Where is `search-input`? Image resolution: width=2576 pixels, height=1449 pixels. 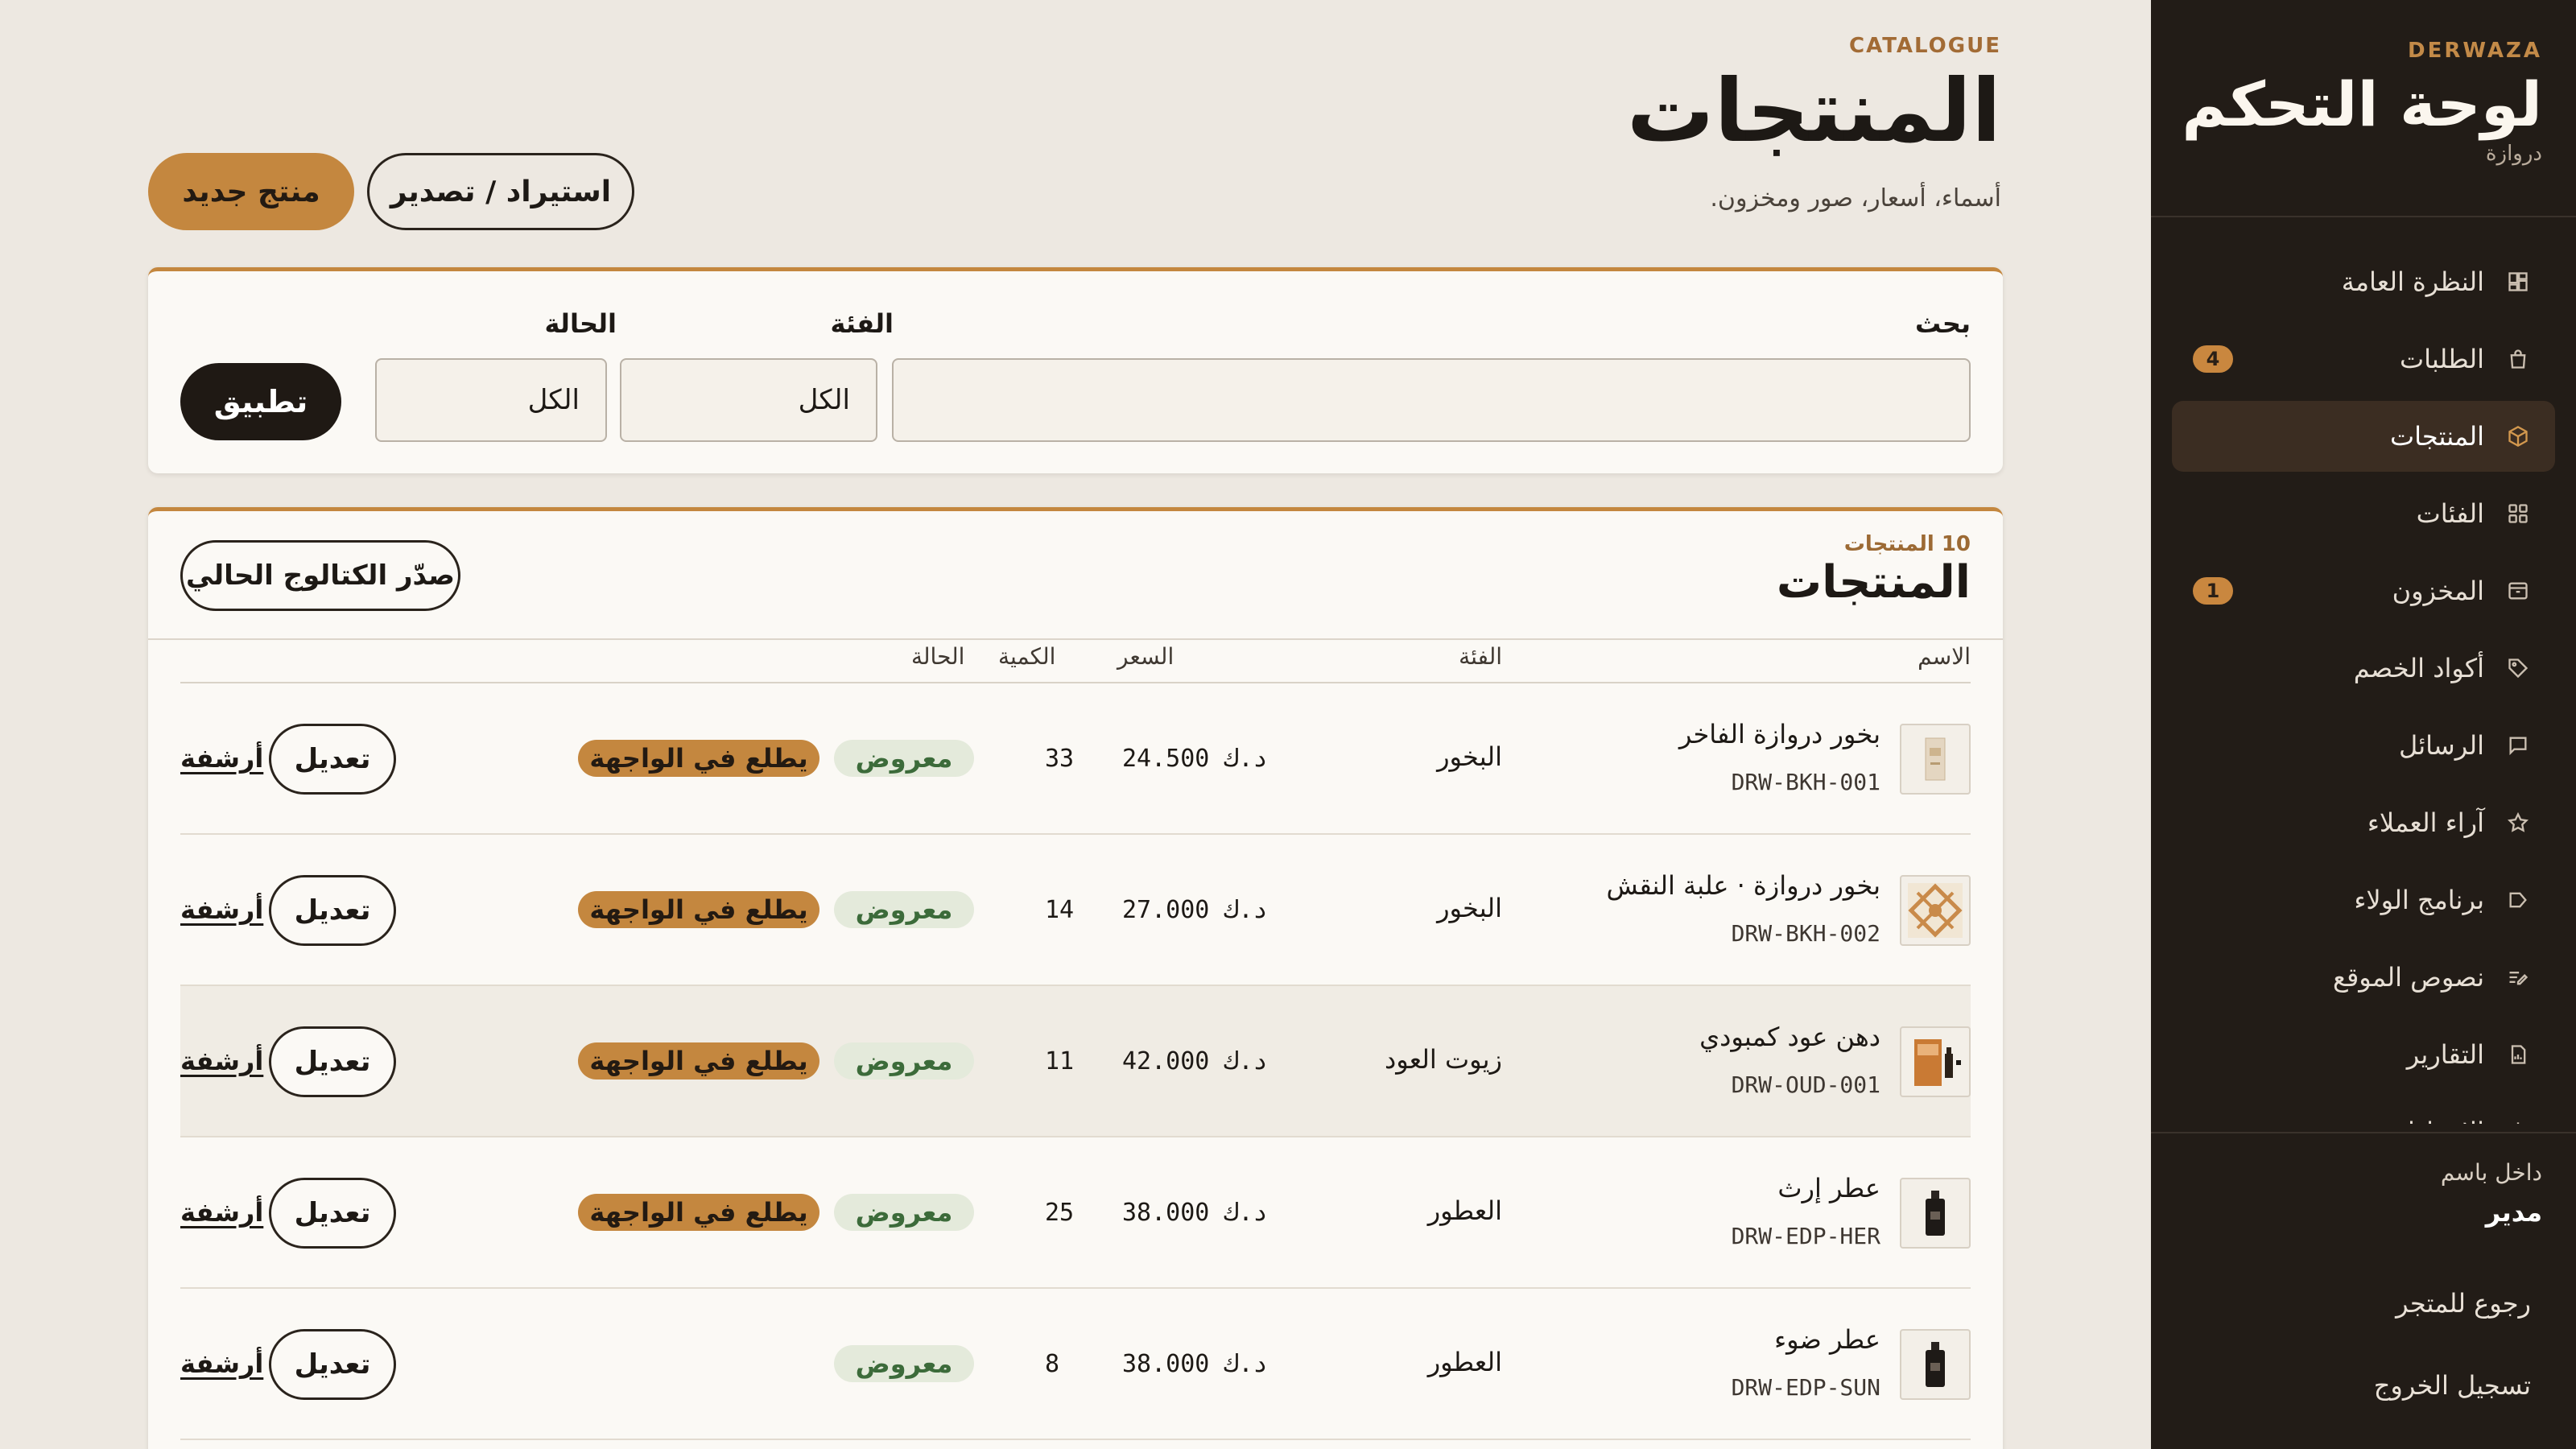
search-input is located at coordinates (1431, 400).